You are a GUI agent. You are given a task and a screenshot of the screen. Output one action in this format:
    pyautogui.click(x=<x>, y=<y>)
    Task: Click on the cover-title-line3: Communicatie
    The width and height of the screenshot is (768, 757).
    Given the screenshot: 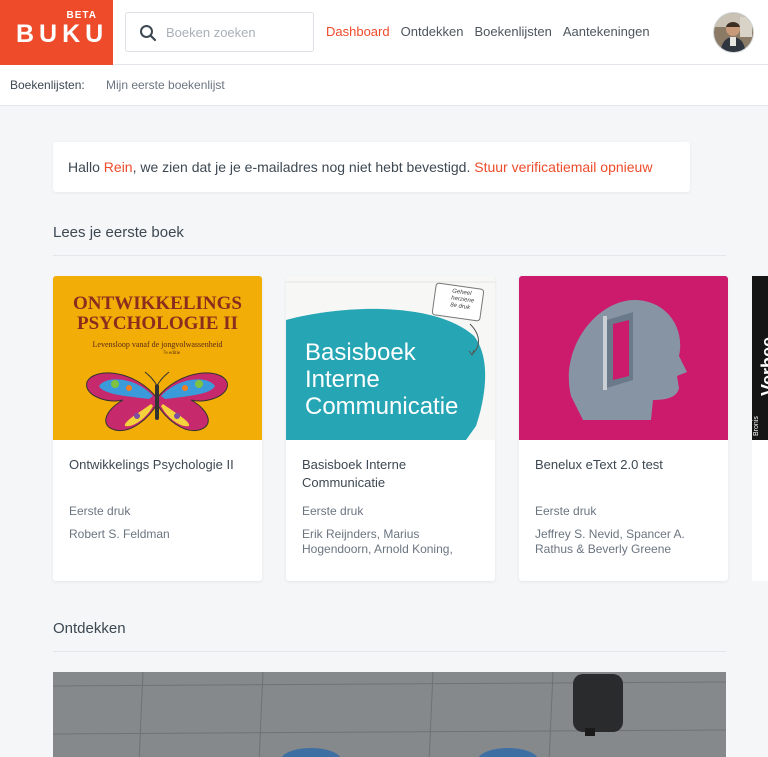 What is the action you would take?
    pyautogui.click(x=382, y=406)
    